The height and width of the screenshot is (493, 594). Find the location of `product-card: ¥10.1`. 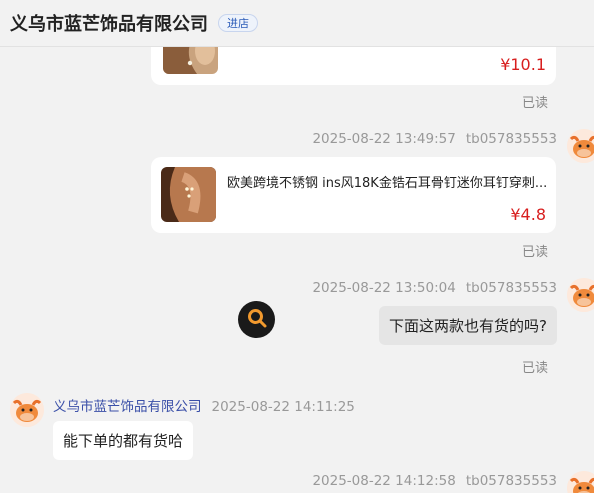

product-card: ¥10.1 is located at coordinates (353, 66).